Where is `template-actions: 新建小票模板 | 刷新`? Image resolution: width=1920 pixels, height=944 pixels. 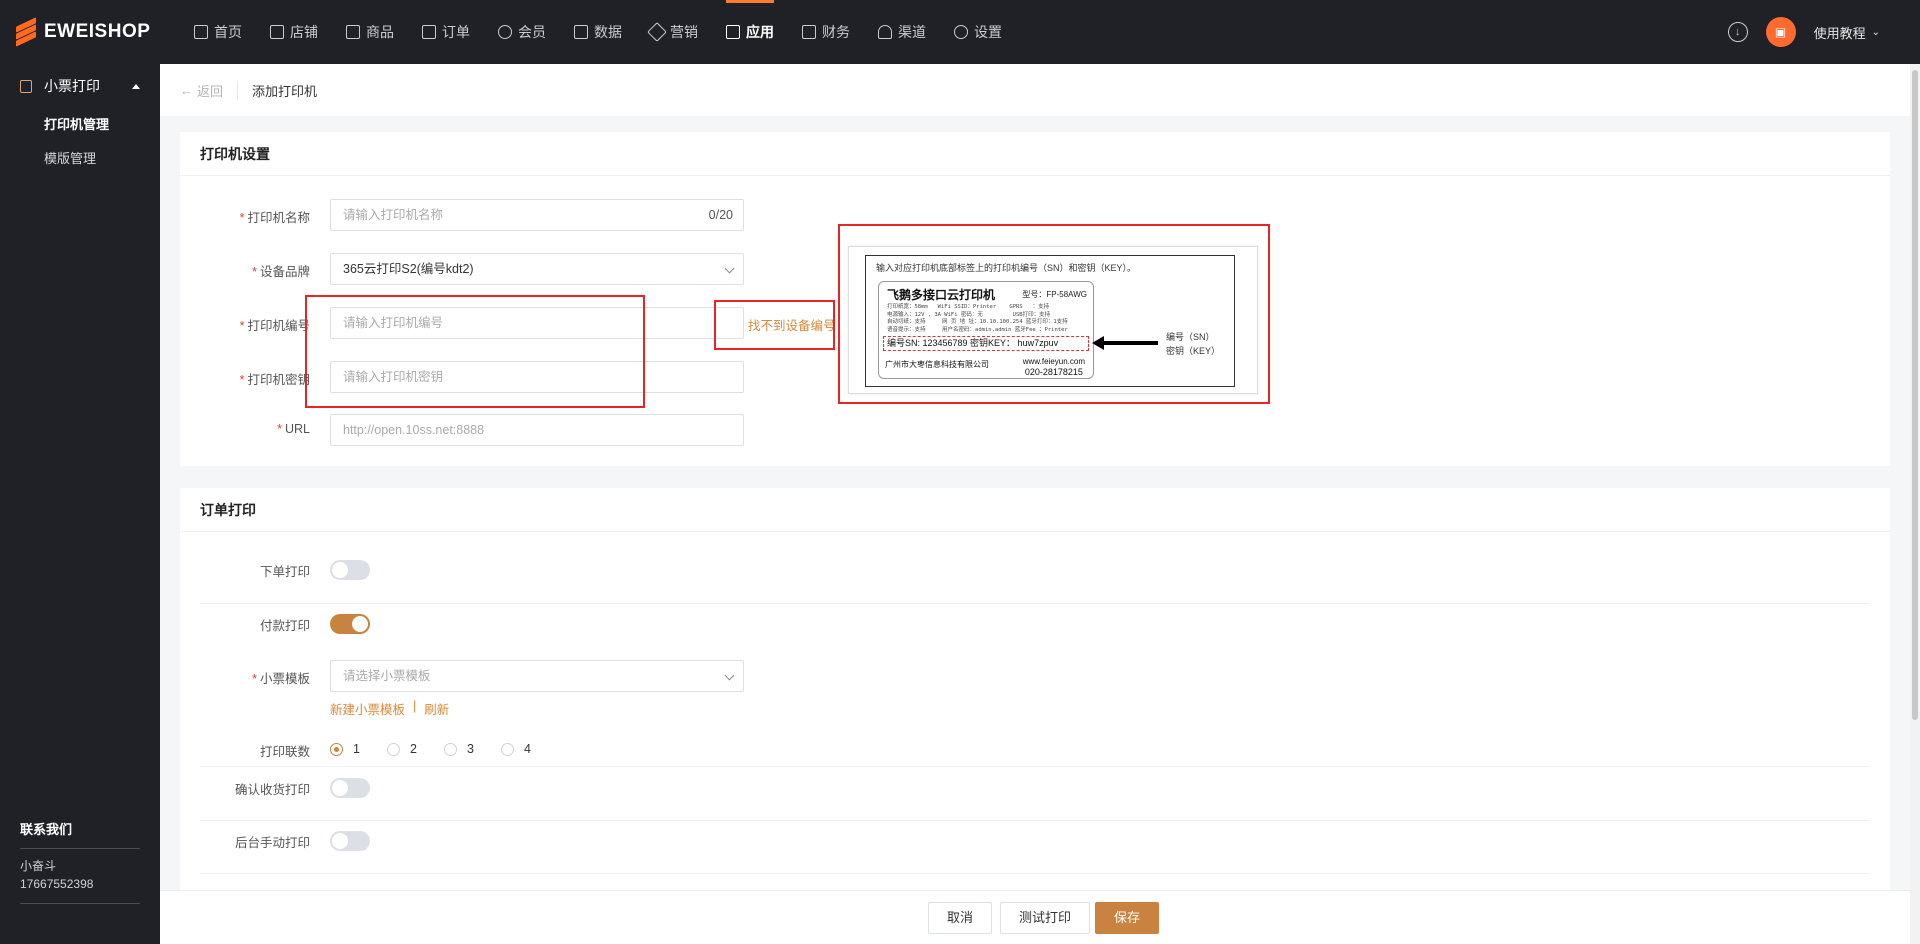
template-actions: 新建小票模板 | 刷新 is located at coordinates (389, 708).